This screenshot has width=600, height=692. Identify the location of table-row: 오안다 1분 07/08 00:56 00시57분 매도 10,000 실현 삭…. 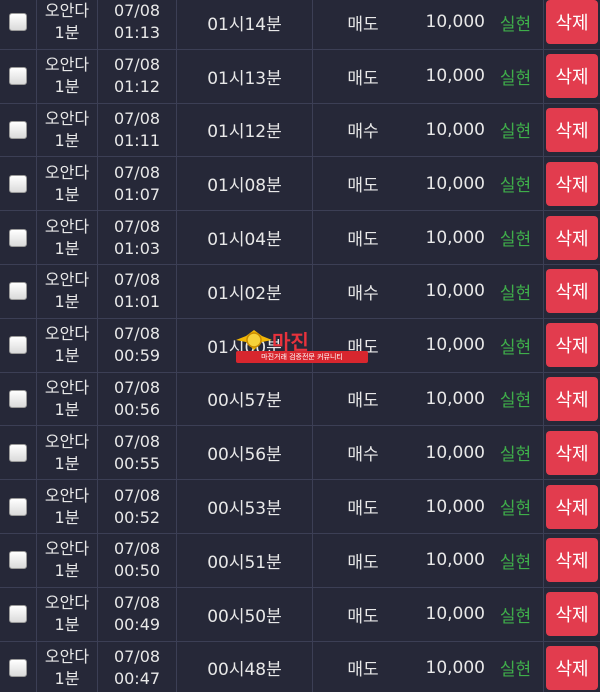
(300, 399).